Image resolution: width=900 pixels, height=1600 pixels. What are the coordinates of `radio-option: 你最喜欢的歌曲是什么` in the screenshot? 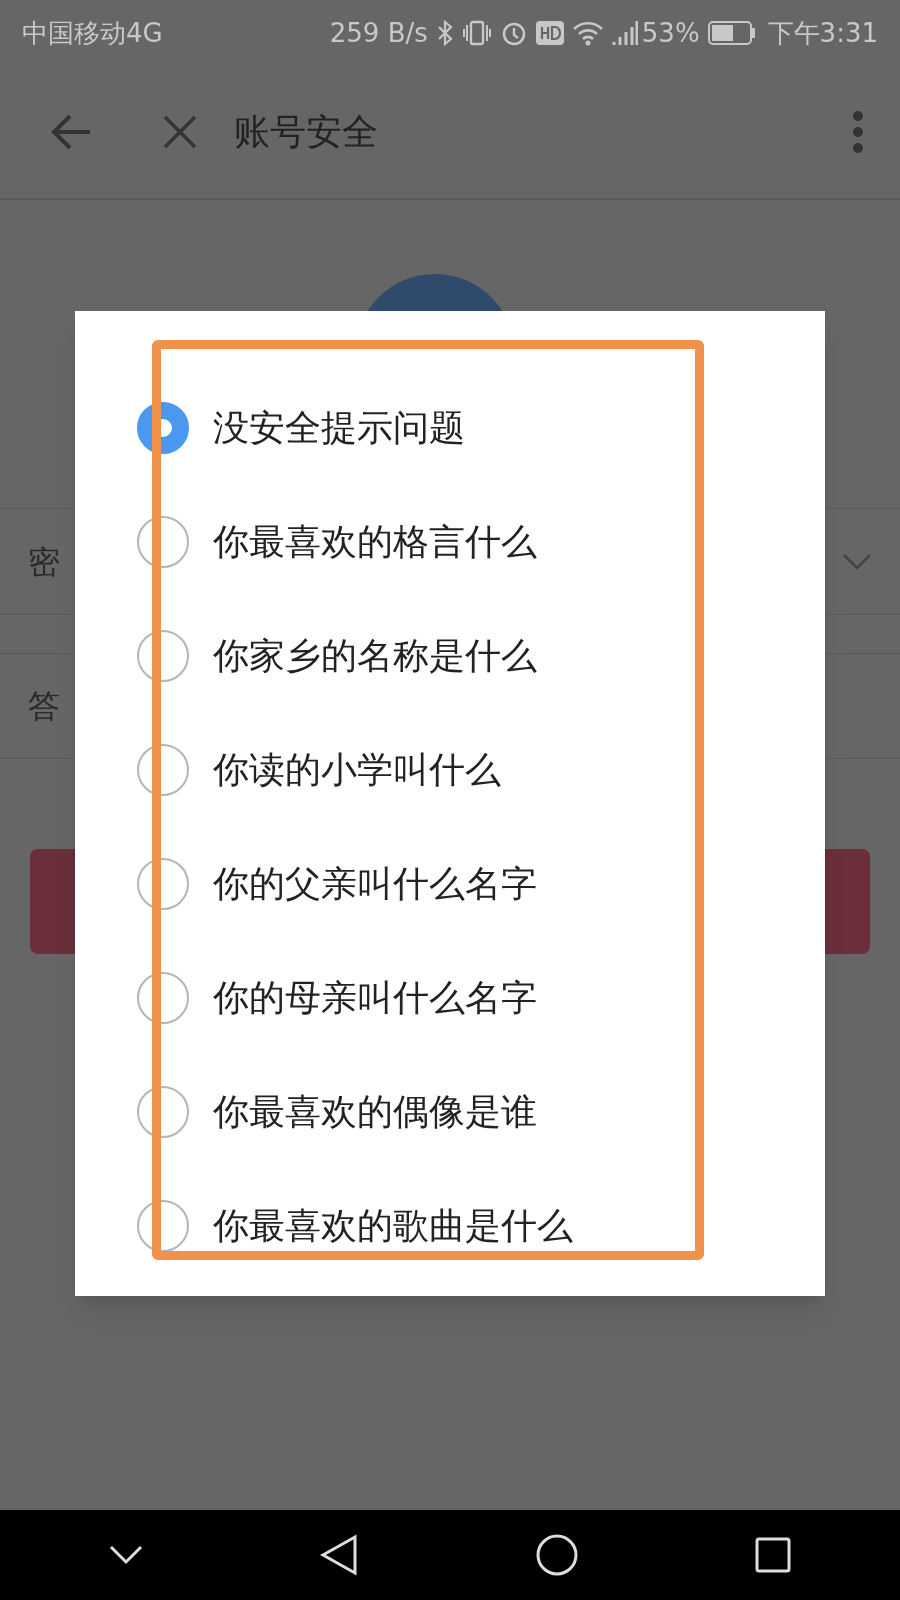 It's located at (450, 1226).